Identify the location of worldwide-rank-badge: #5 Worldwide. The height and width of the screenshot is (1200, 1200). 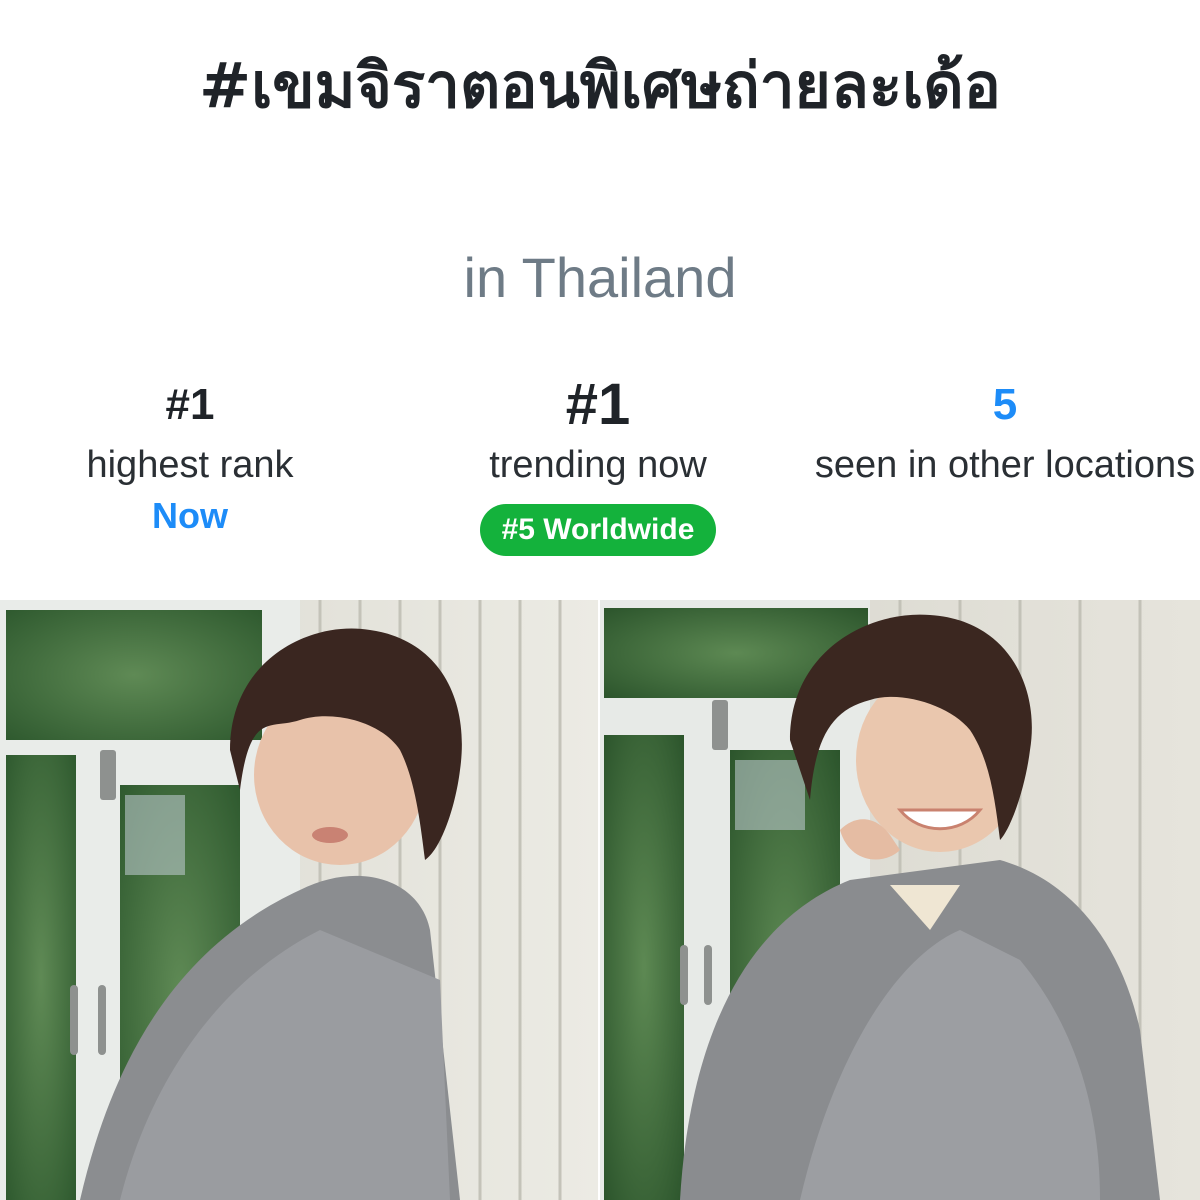
(598, 530).